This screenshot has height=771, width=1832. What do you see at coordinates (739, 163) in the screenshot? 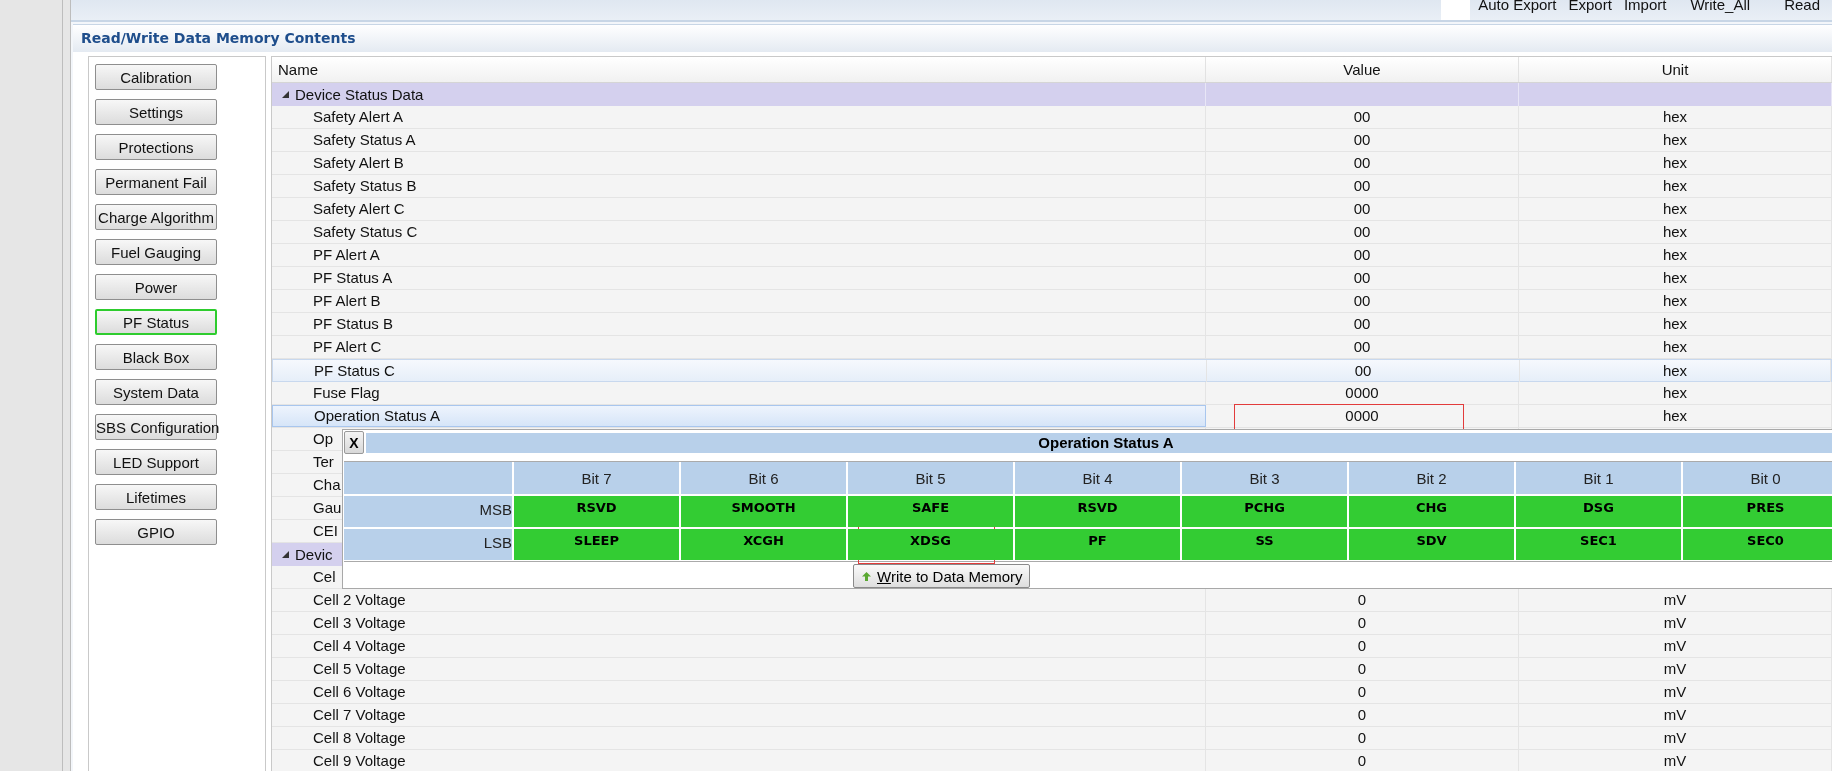
I see `name-cell: Safety Alert B` at bounding box center [739, 163].